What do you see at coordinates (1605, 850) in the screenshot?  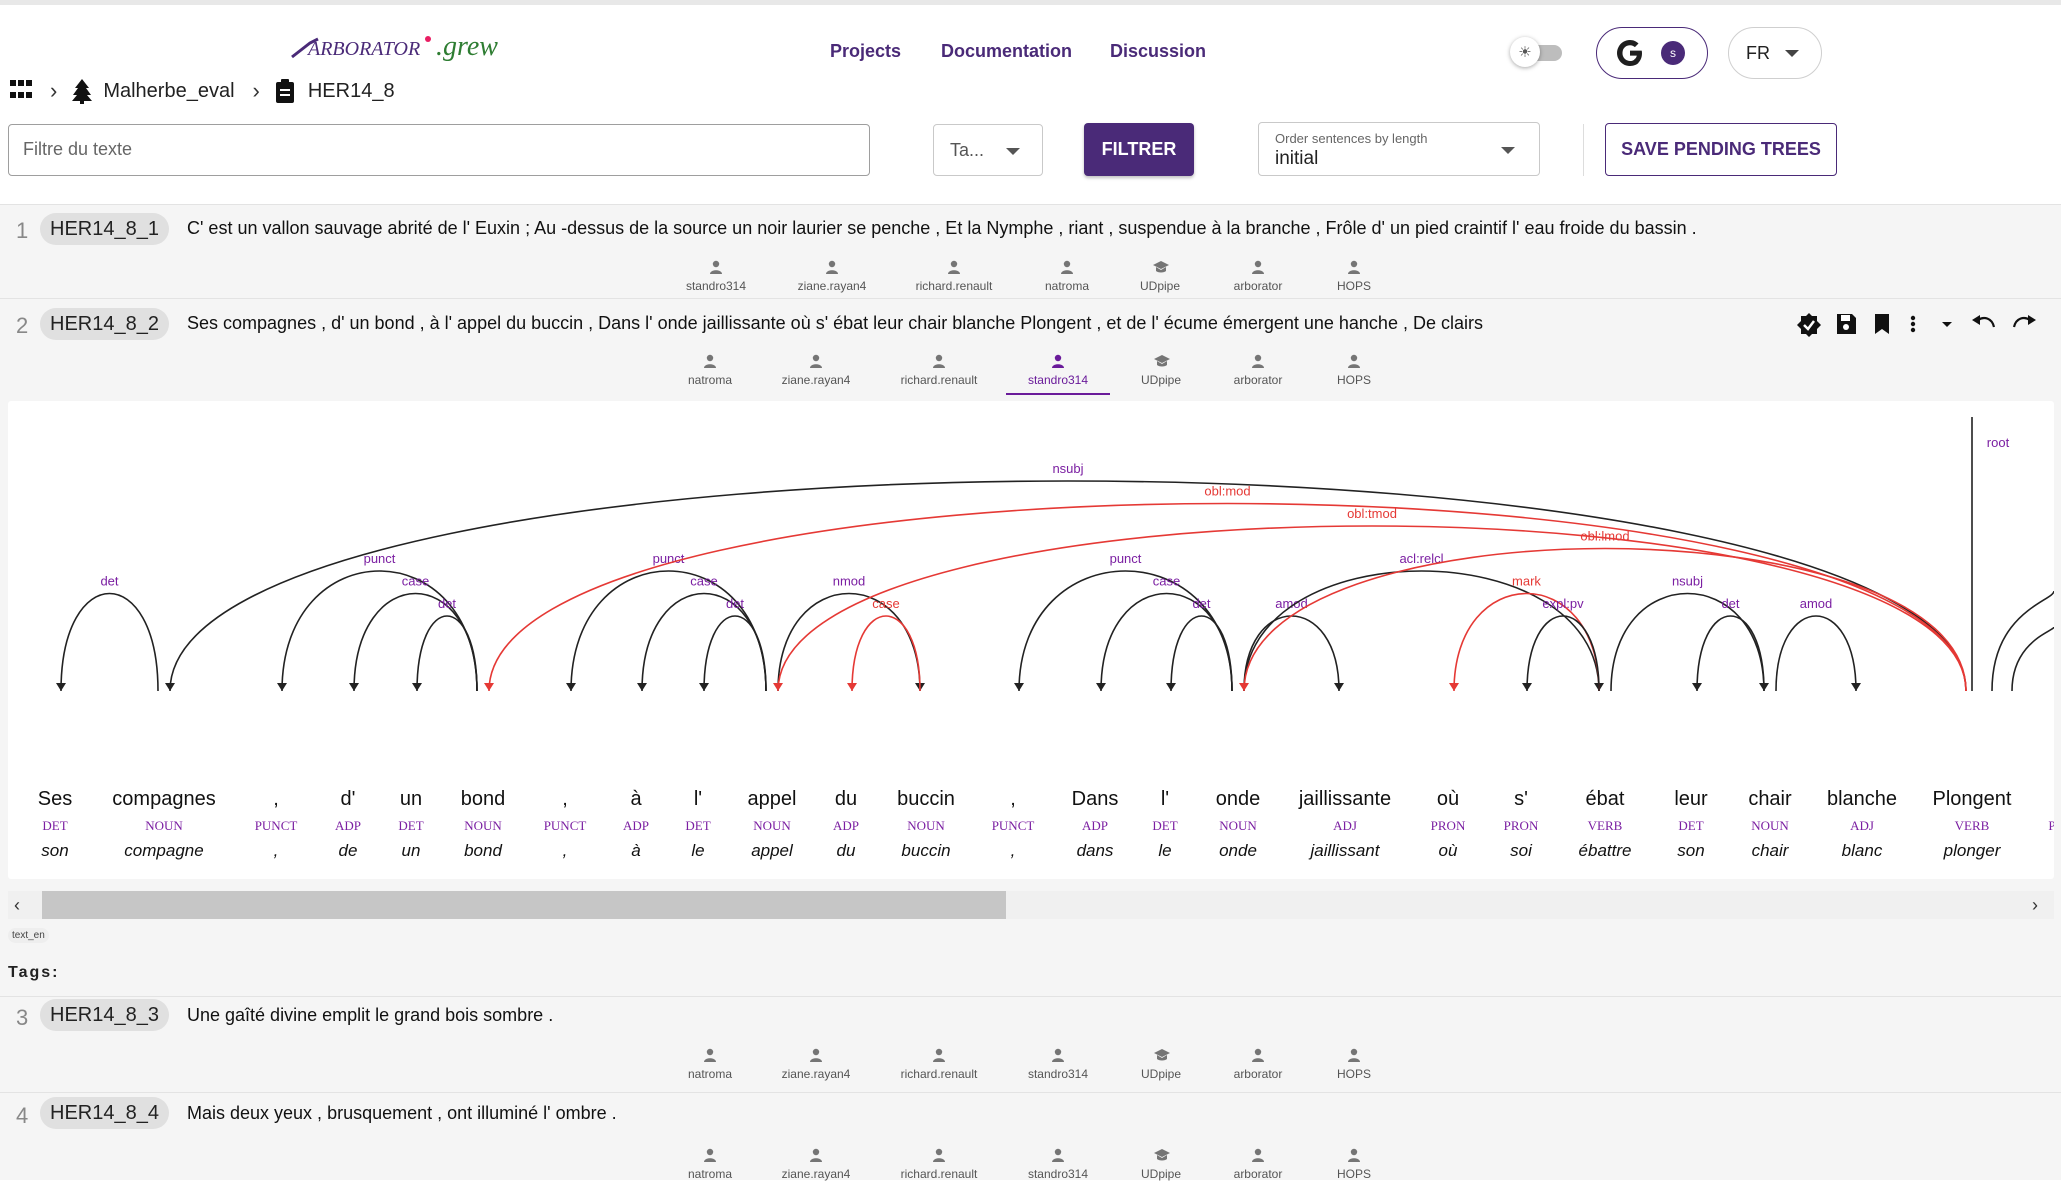 I see `token-lemma: ébattre` at bounding box center [1605, 850].